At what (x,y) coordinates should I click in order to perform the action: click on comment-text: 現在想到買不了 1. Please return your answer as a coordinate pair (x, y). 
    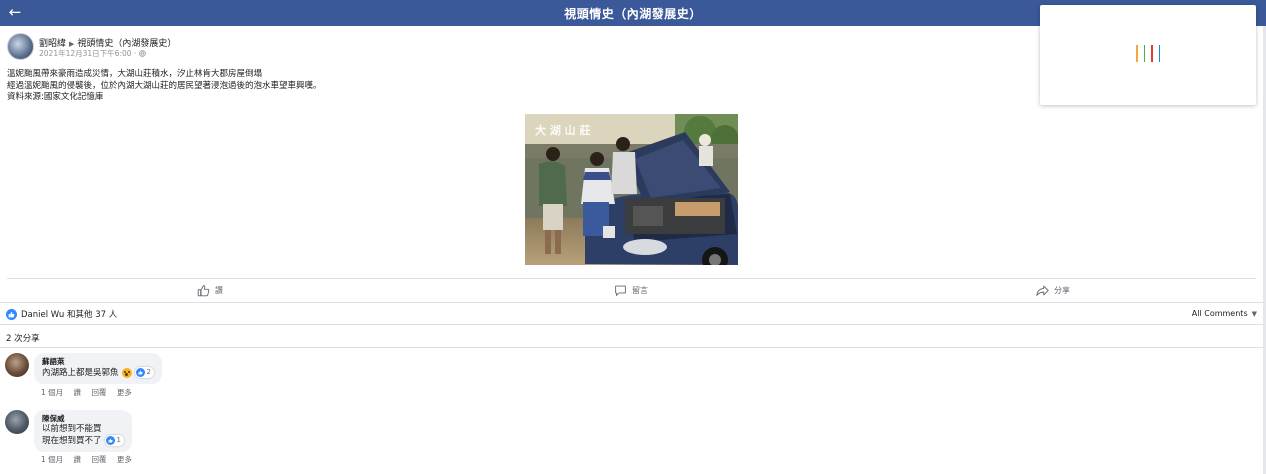
    Looking at the image, I should click on (83, 441).